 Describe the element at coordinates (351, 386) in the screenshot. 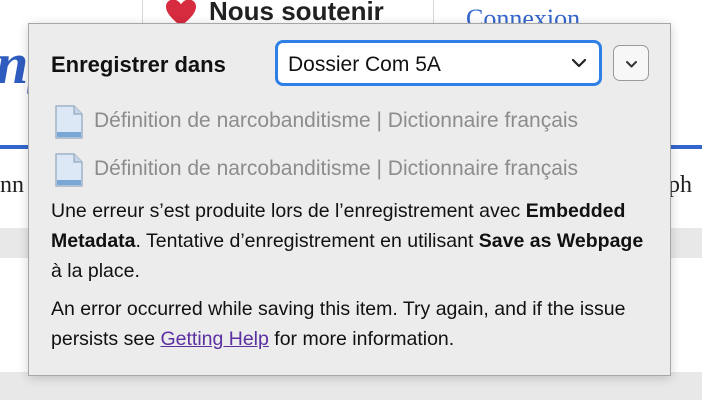

I see `background-band` at that location.